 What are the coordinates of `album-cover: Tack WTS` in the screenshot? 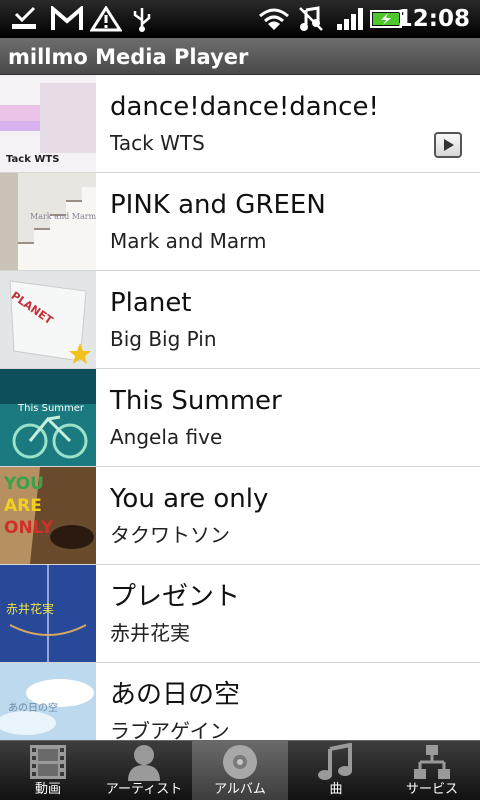 It's located at (48, 123).